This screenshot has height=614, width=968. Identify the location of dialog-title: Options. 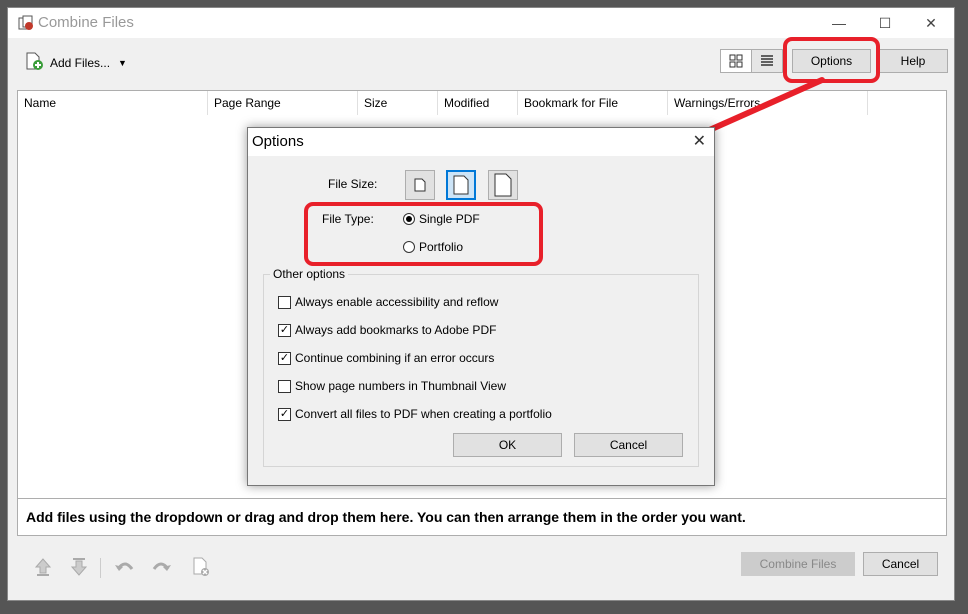
(278, 141).